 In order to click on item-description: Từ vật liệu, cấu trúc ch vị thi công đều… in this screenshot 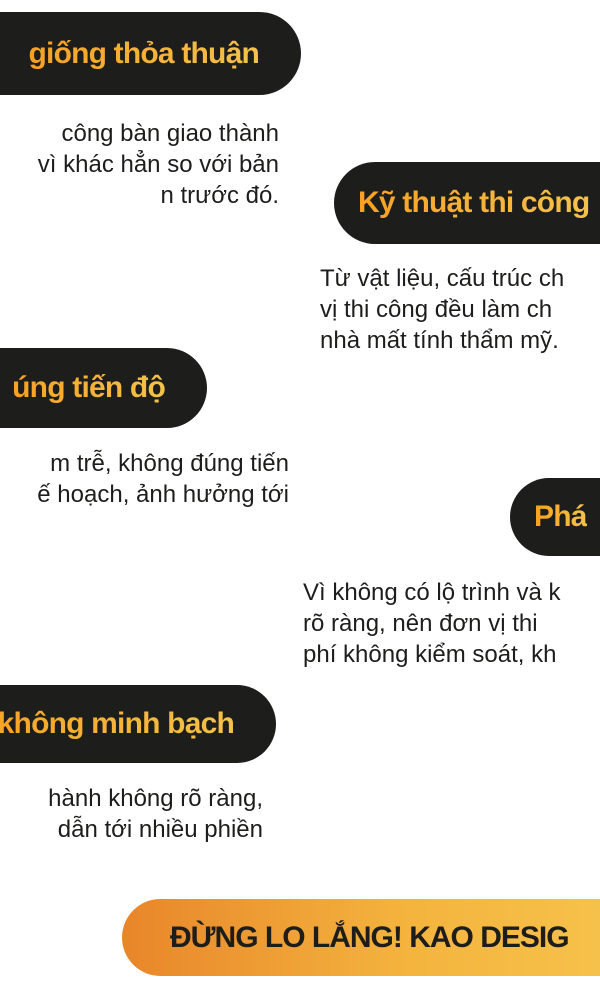, I will do `click(442, 309)`.